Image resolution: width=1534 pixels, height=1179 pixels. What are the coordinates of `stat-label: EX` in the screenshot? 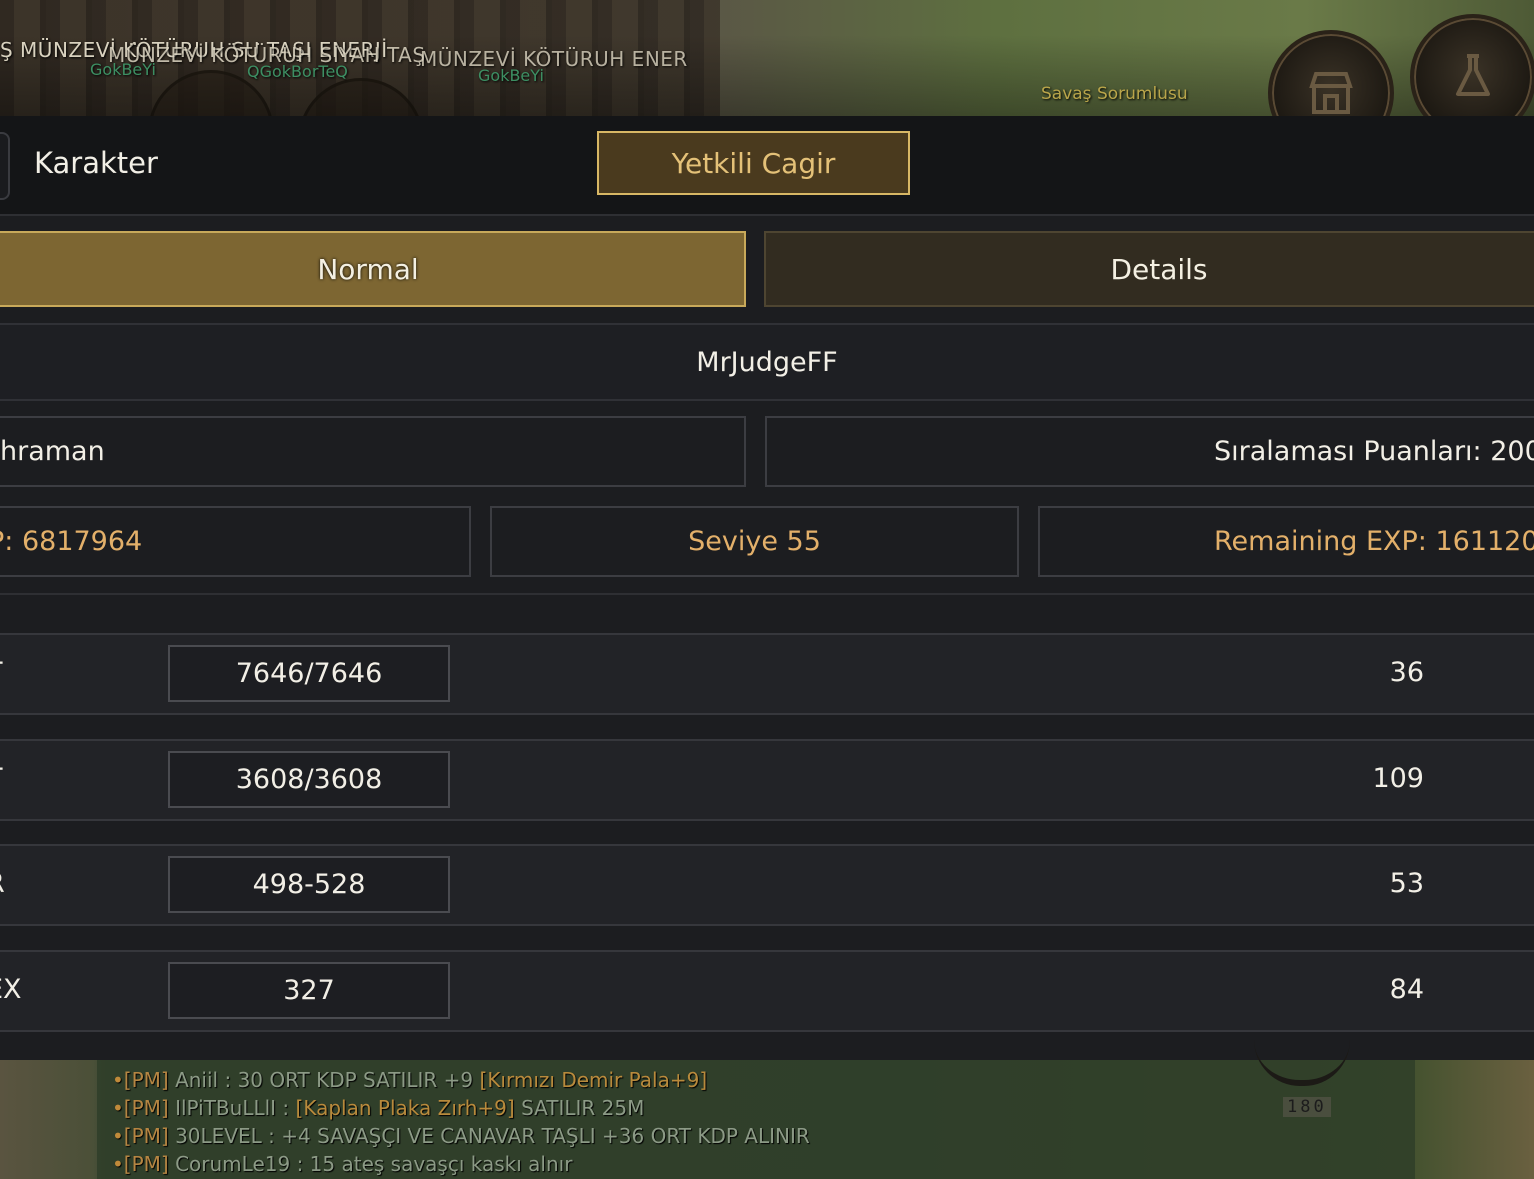 It's located at (11, 989).